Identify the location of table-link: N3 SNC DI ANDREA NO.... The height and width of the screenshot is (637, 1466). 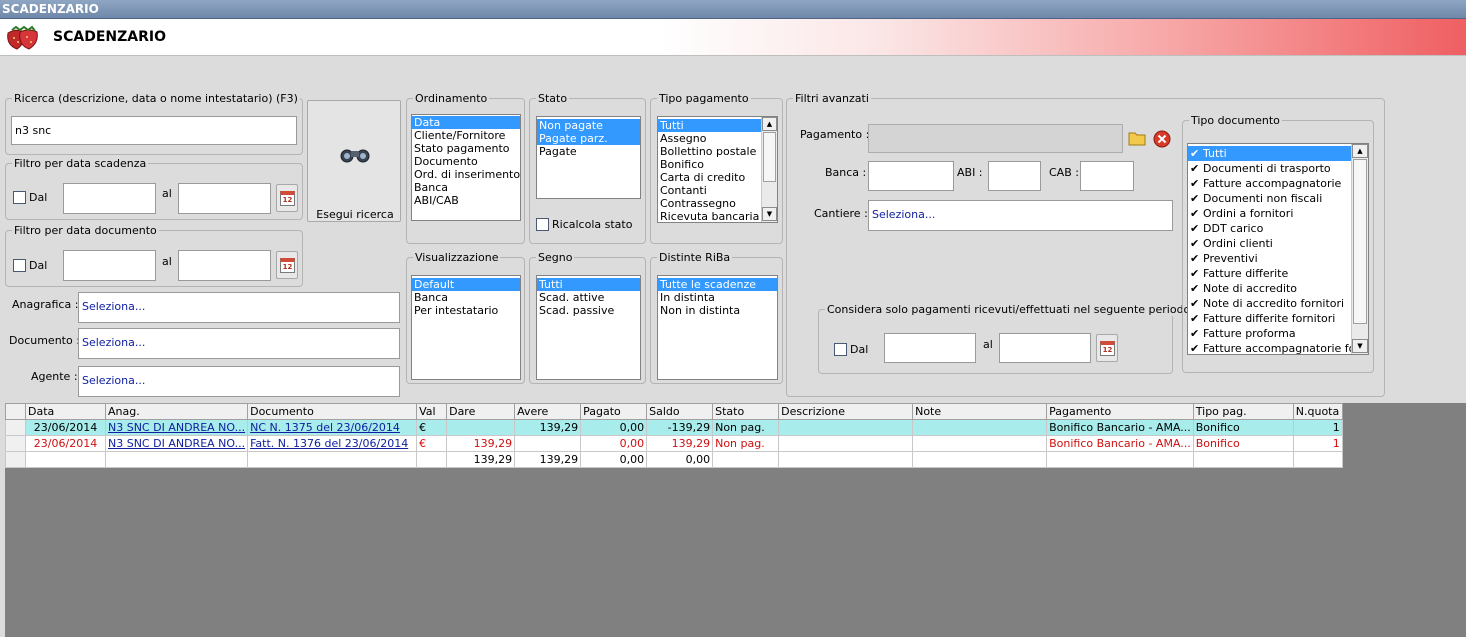
(176, 443).